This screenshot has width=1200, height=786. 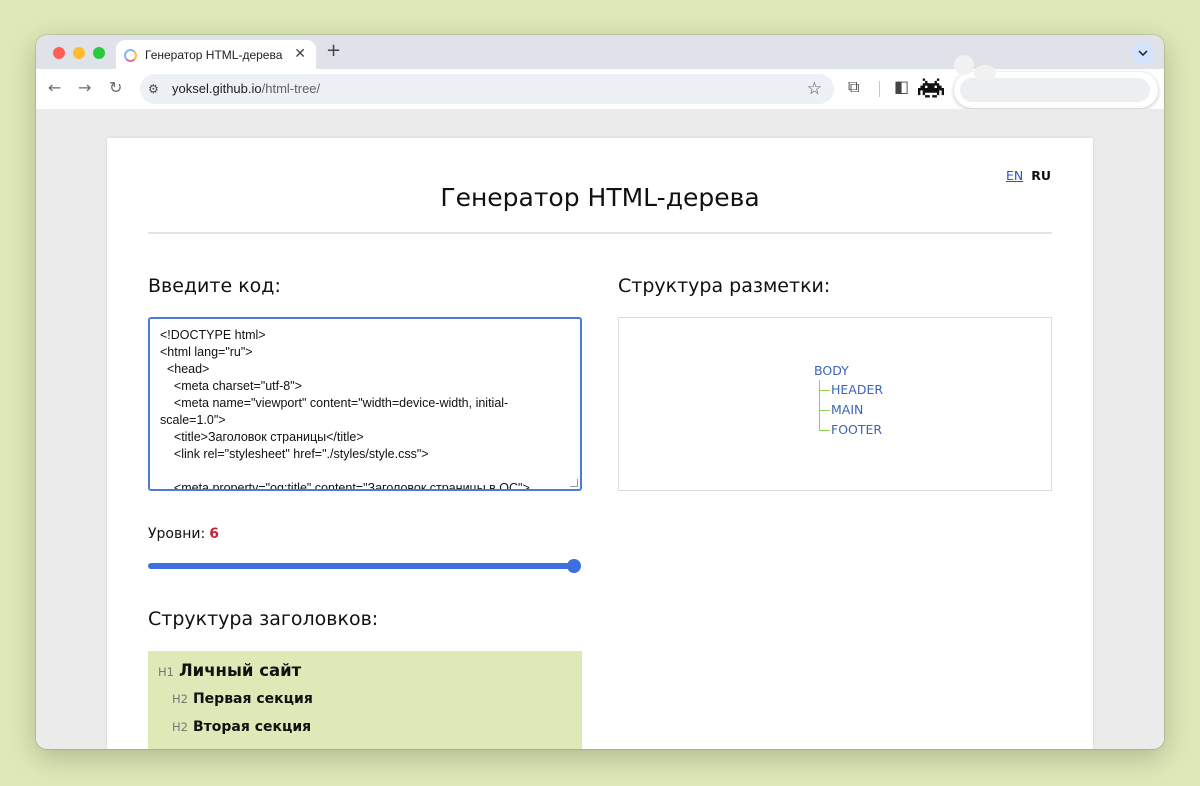 What do you see at coordinates (1014, 175) in the screenshot?
I see `lang-en-link: EN` at bounding box center [1014, 175].